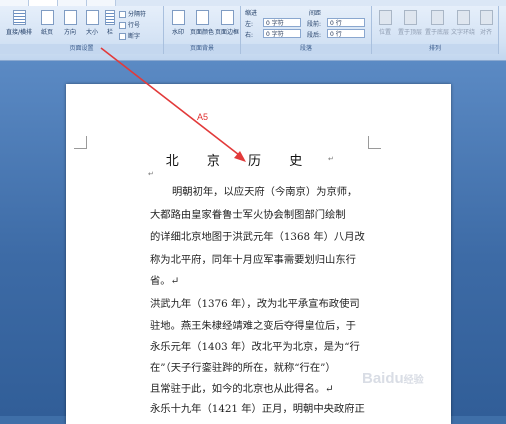 The height and width of the screenshot is (424, 506). I want to click on columns-button: 栏, so click(110, 23).